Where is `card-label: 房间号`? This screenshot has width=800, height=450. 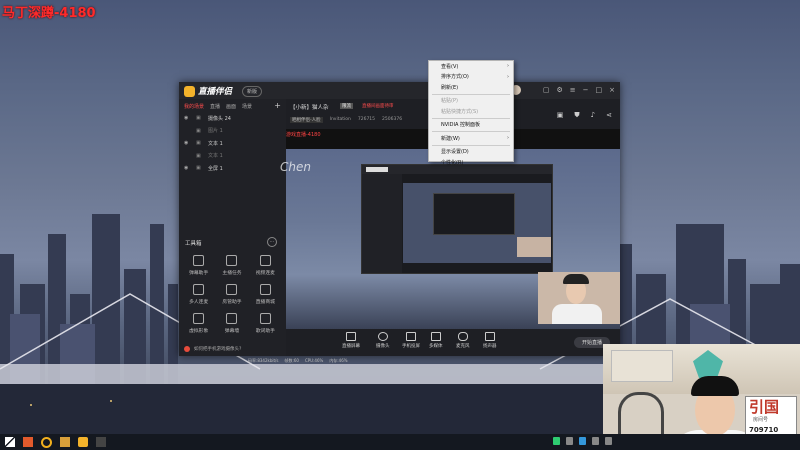
card-label: 房间号 is located at coordinates (761, 420).